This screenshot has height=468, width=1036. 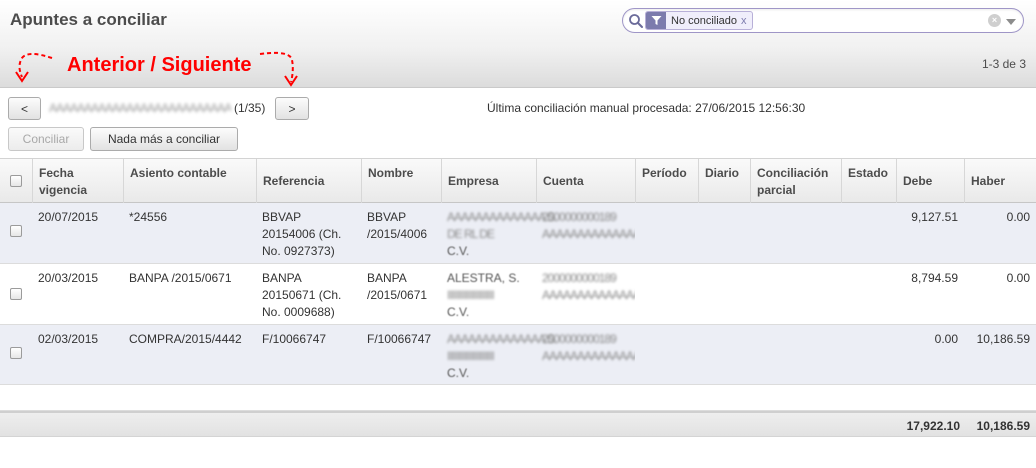 I want to click on column-header-asiento: Asiento contable, so click(x=189, y=181).